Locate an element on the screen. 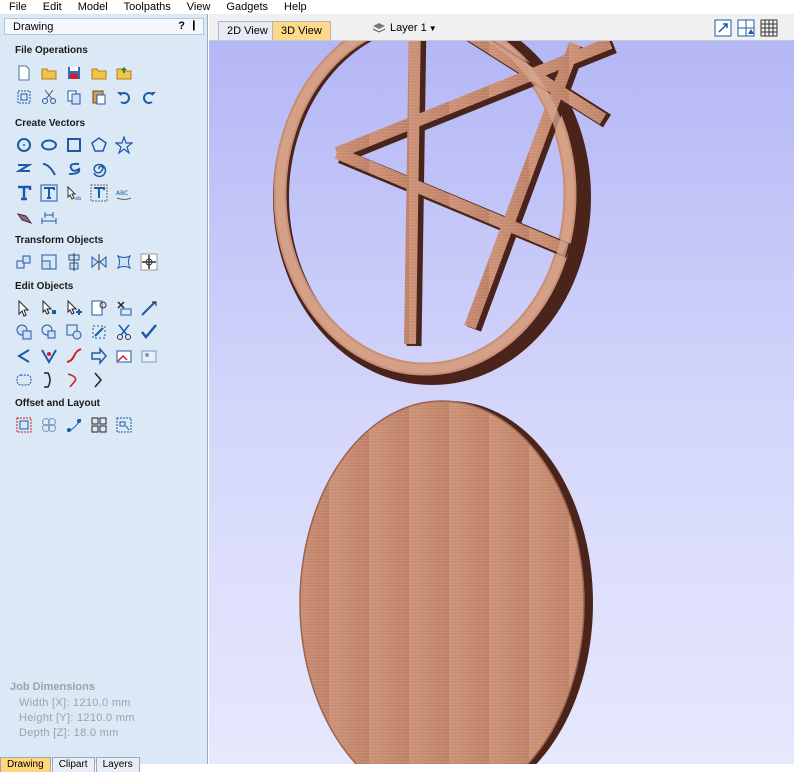  text-fit-icon is located at coordinates (102, 193).